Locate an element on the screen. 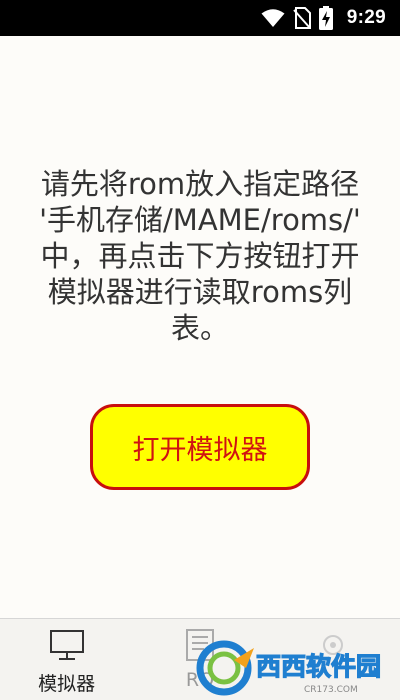 The width and height of the screenshot is (400, 700). rom-icon is located at coordinates (200, 645).